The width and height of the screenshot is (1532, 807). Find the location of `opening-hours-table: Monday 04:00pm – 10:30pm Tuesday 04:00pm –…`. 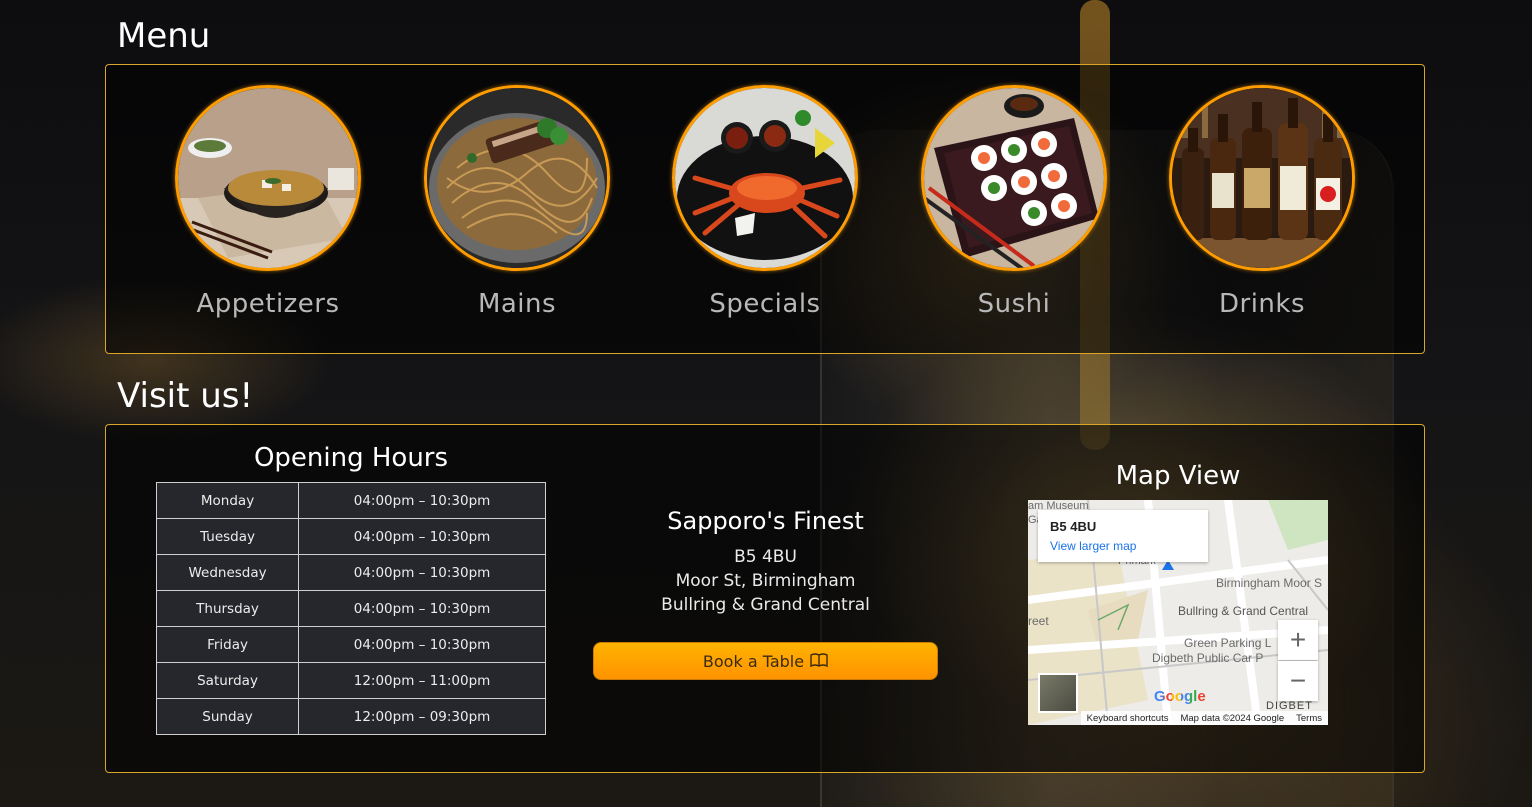

opening-hours-table: Monday 04:00pm – 10:30pm Tuesday 04:00pm –… is located at coordinates (350, 608).